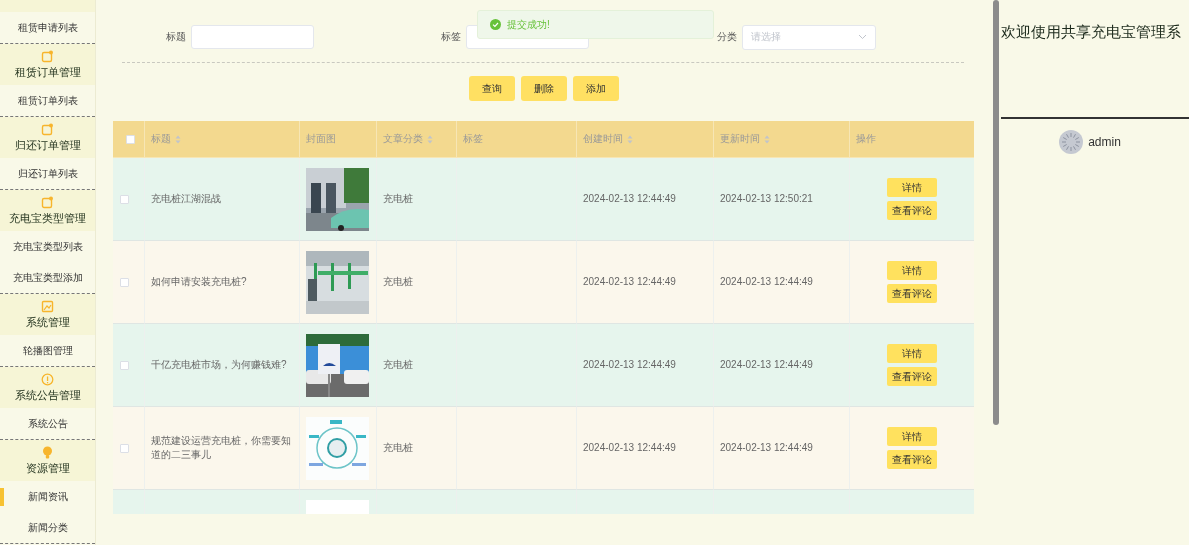 The width and height of the screenshot is (1189, 545). I want to click on menu-group-title: 系统管理, so click(47, 322).